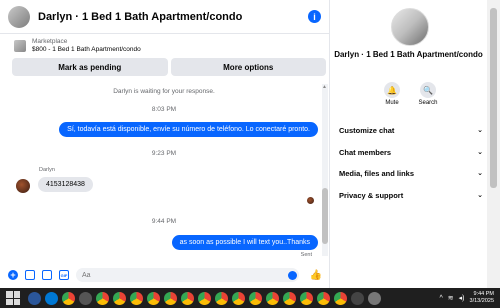 The height and width of the screenshot is (308, 500). What do you see at coordinates (310, 200) in the screenshot?
I see `seen-avatar` at bounding box center [310, 200].